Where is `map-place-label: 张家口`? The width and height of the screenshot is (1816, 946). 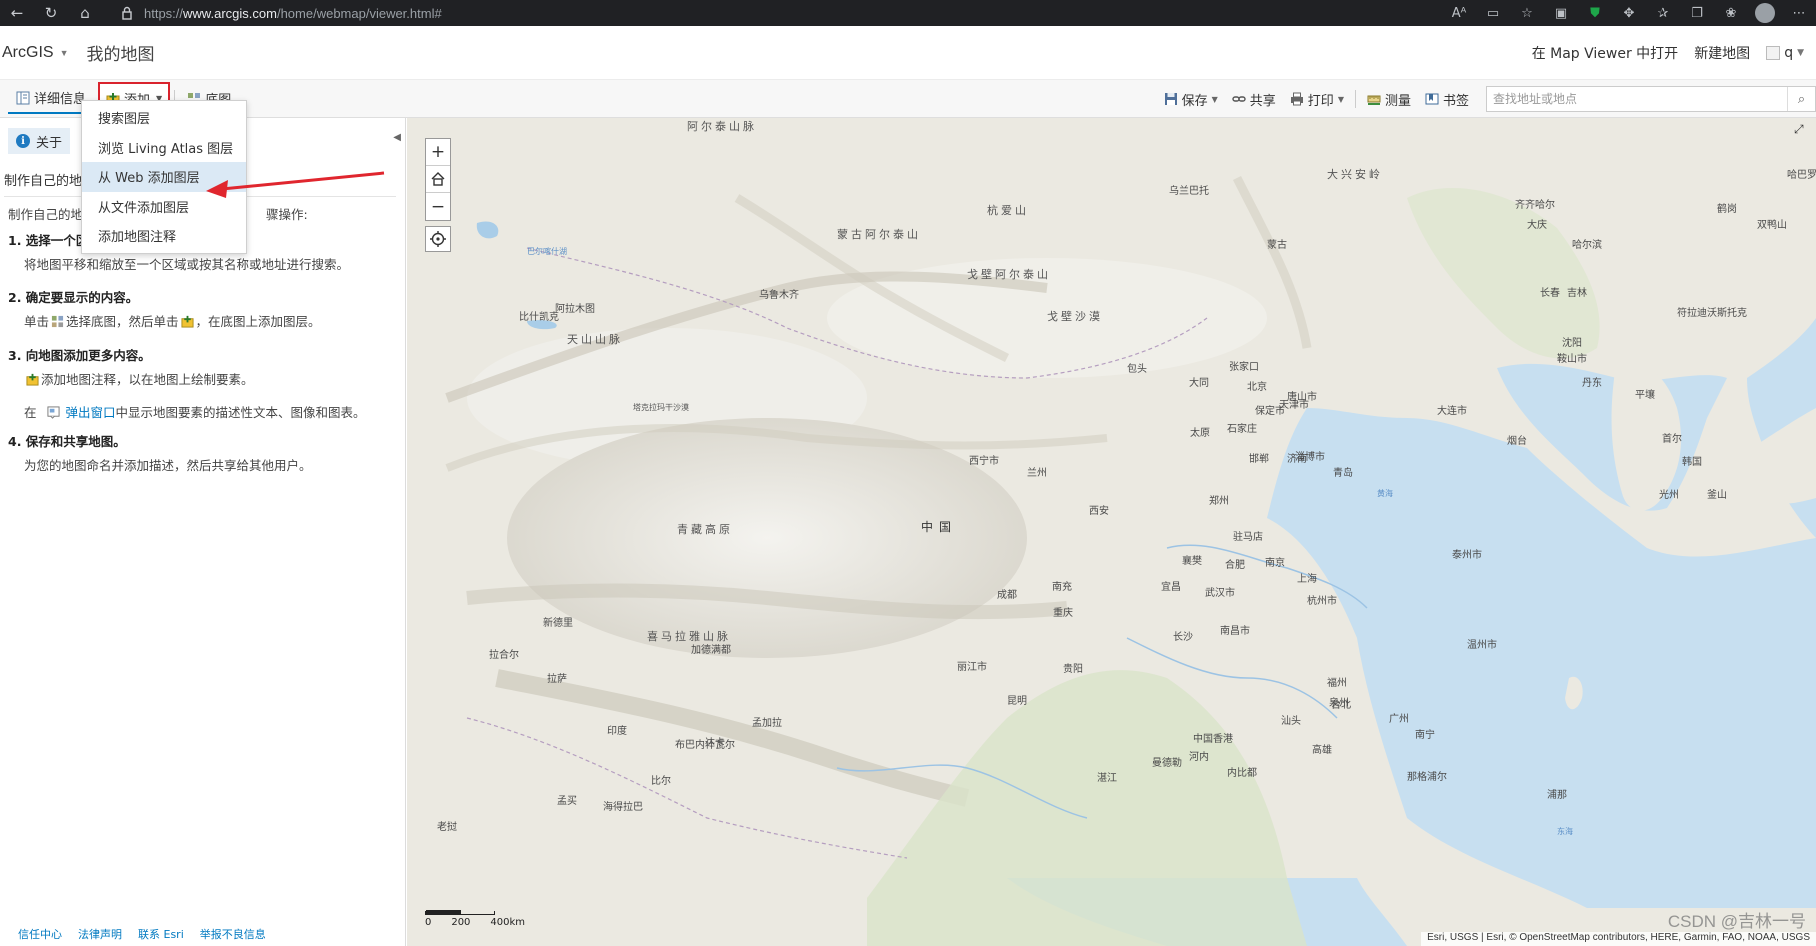 map-place-label: 张家口 is located at coordinates (1244, 367).